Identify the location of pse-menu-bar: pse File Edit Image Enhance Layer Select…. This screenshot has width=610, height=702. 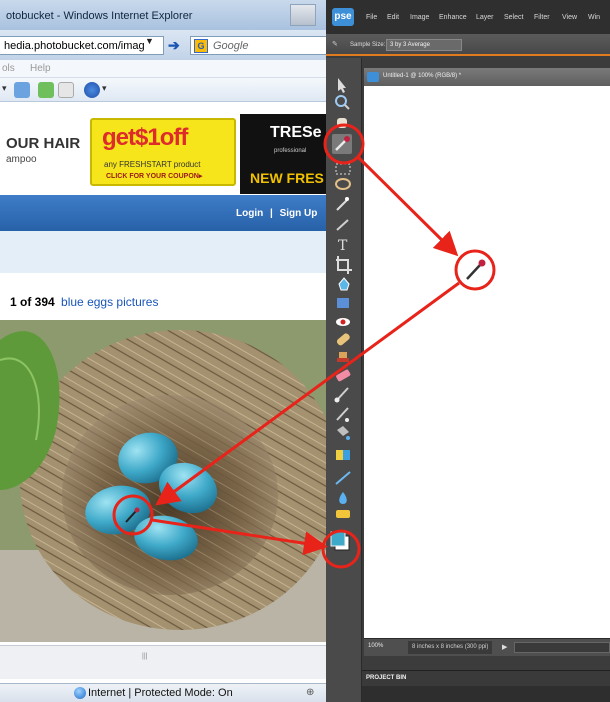
(468, 17).